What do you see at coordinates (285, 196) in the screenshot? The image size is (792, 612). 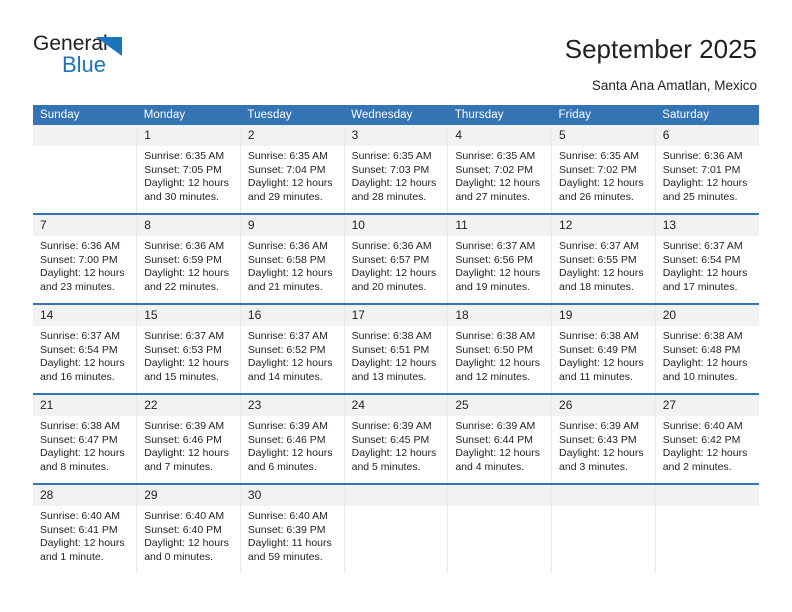 I see `daylight-text-line2: and 29 minutes.` at bounding box center [285, 196].